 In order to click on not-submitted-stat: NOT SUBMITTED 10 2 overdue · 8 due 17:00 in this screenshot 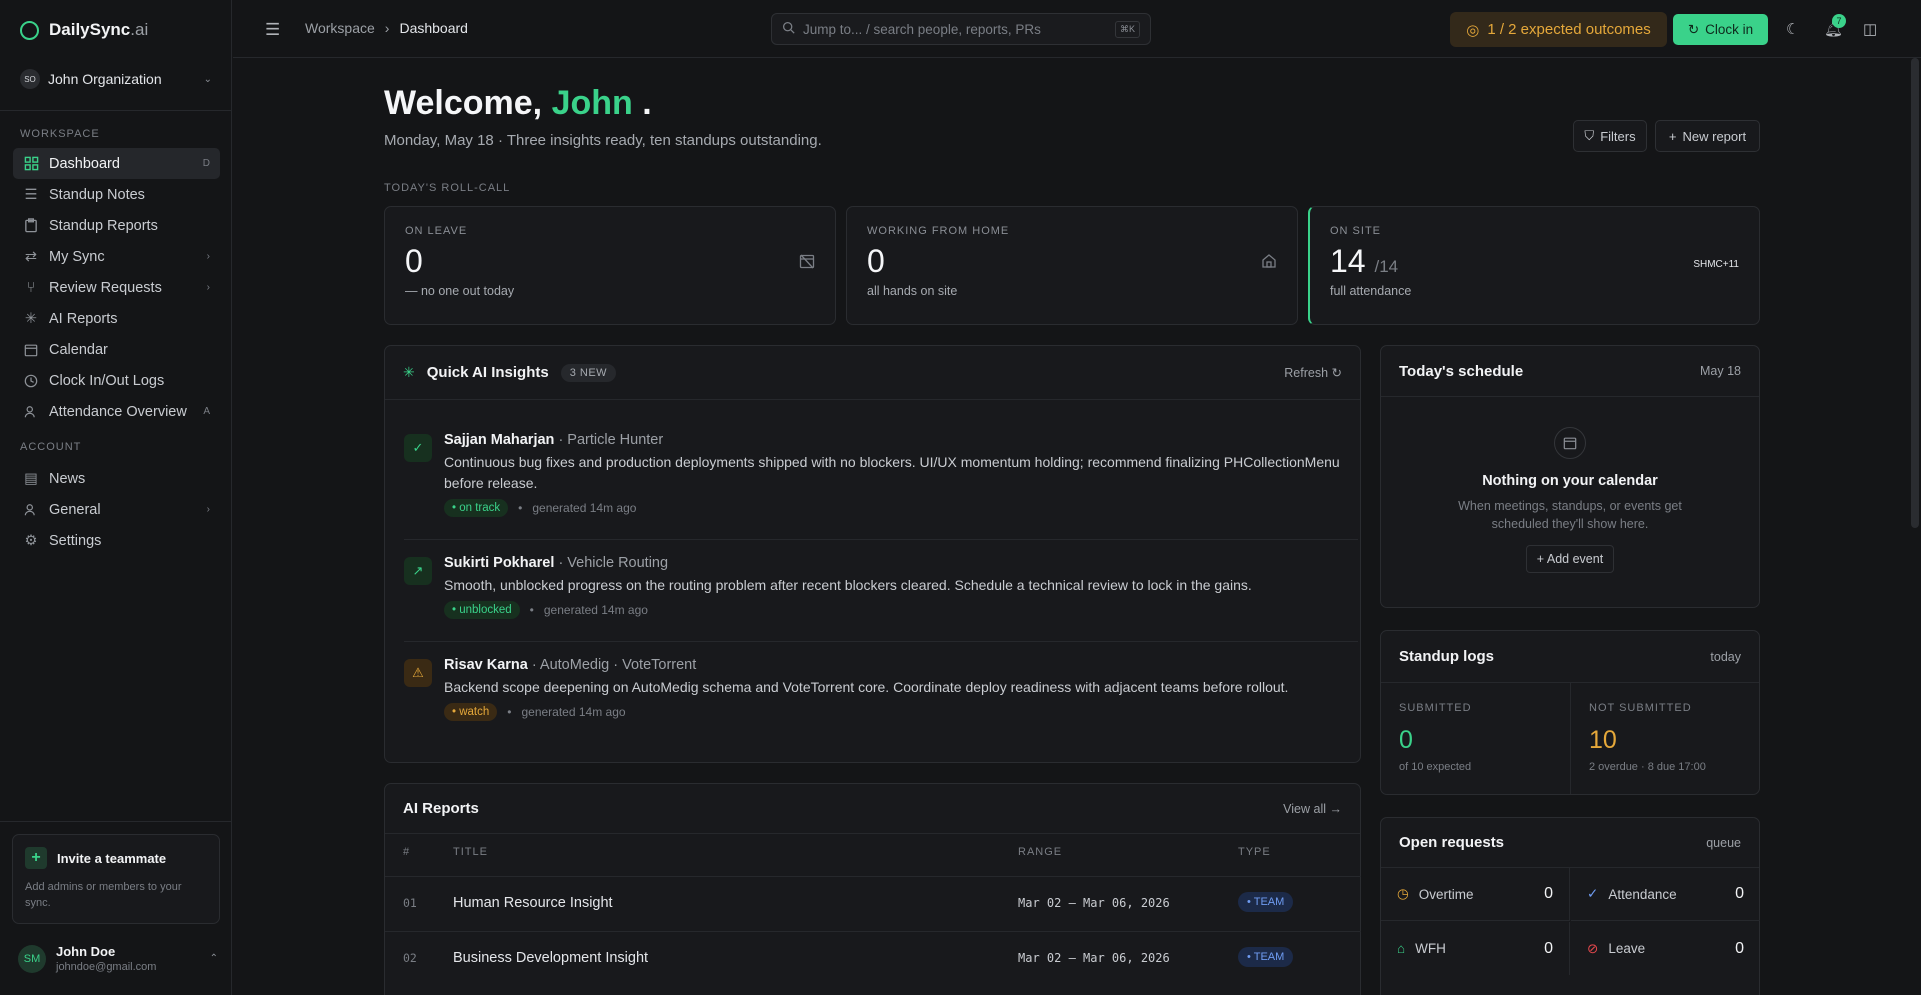, I will do `click(1665, 738)`.